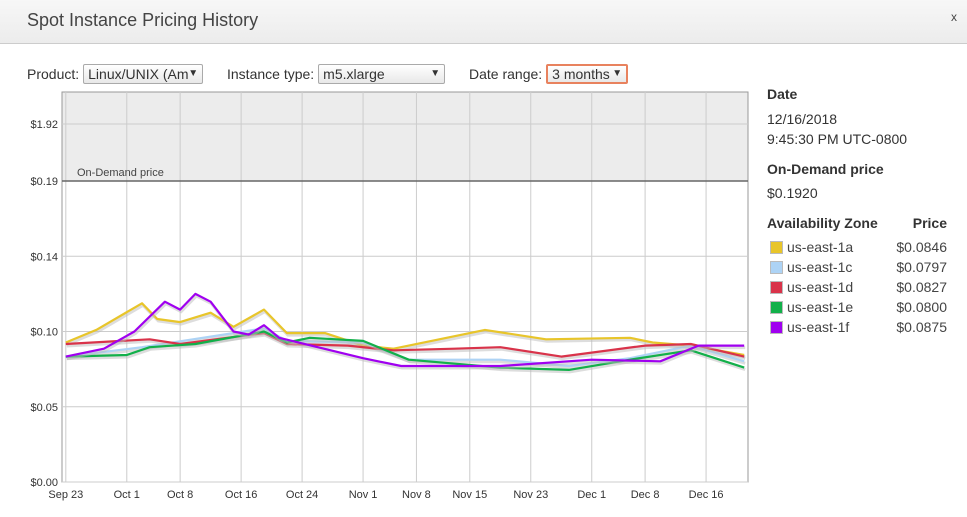  What do you see at coordinates (44, 125) in the screenshot?
I see `y-tick-label: $1.92` at bounding box center [44, 125].